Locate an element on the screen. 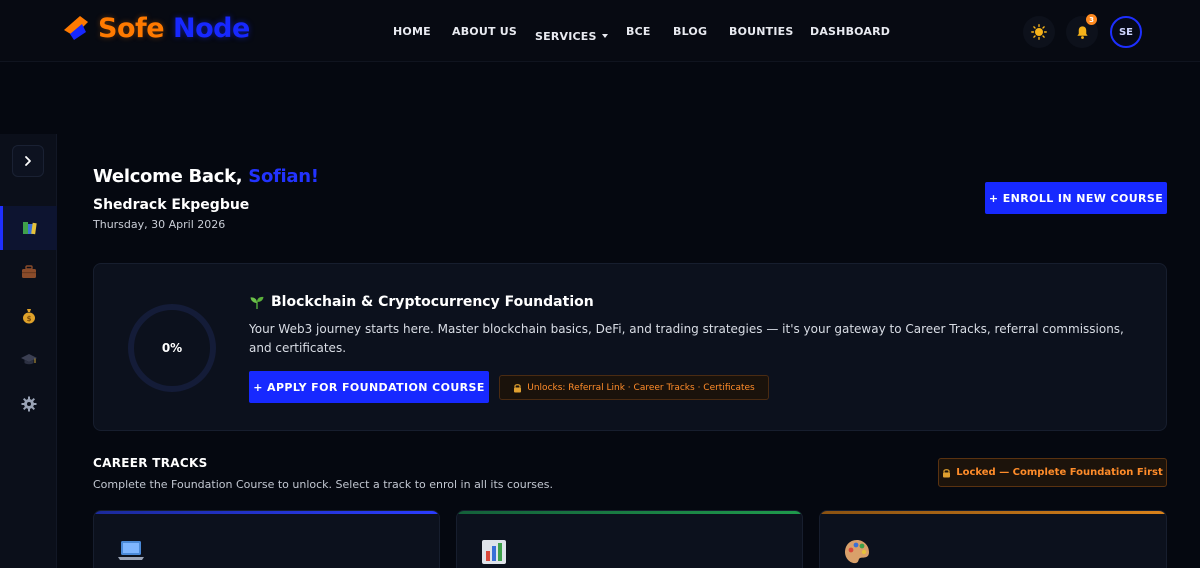 Image resolution: width=1200 pixels, height=568 pixels. nav-blog: BLOG is located at coordinates (690, 31).